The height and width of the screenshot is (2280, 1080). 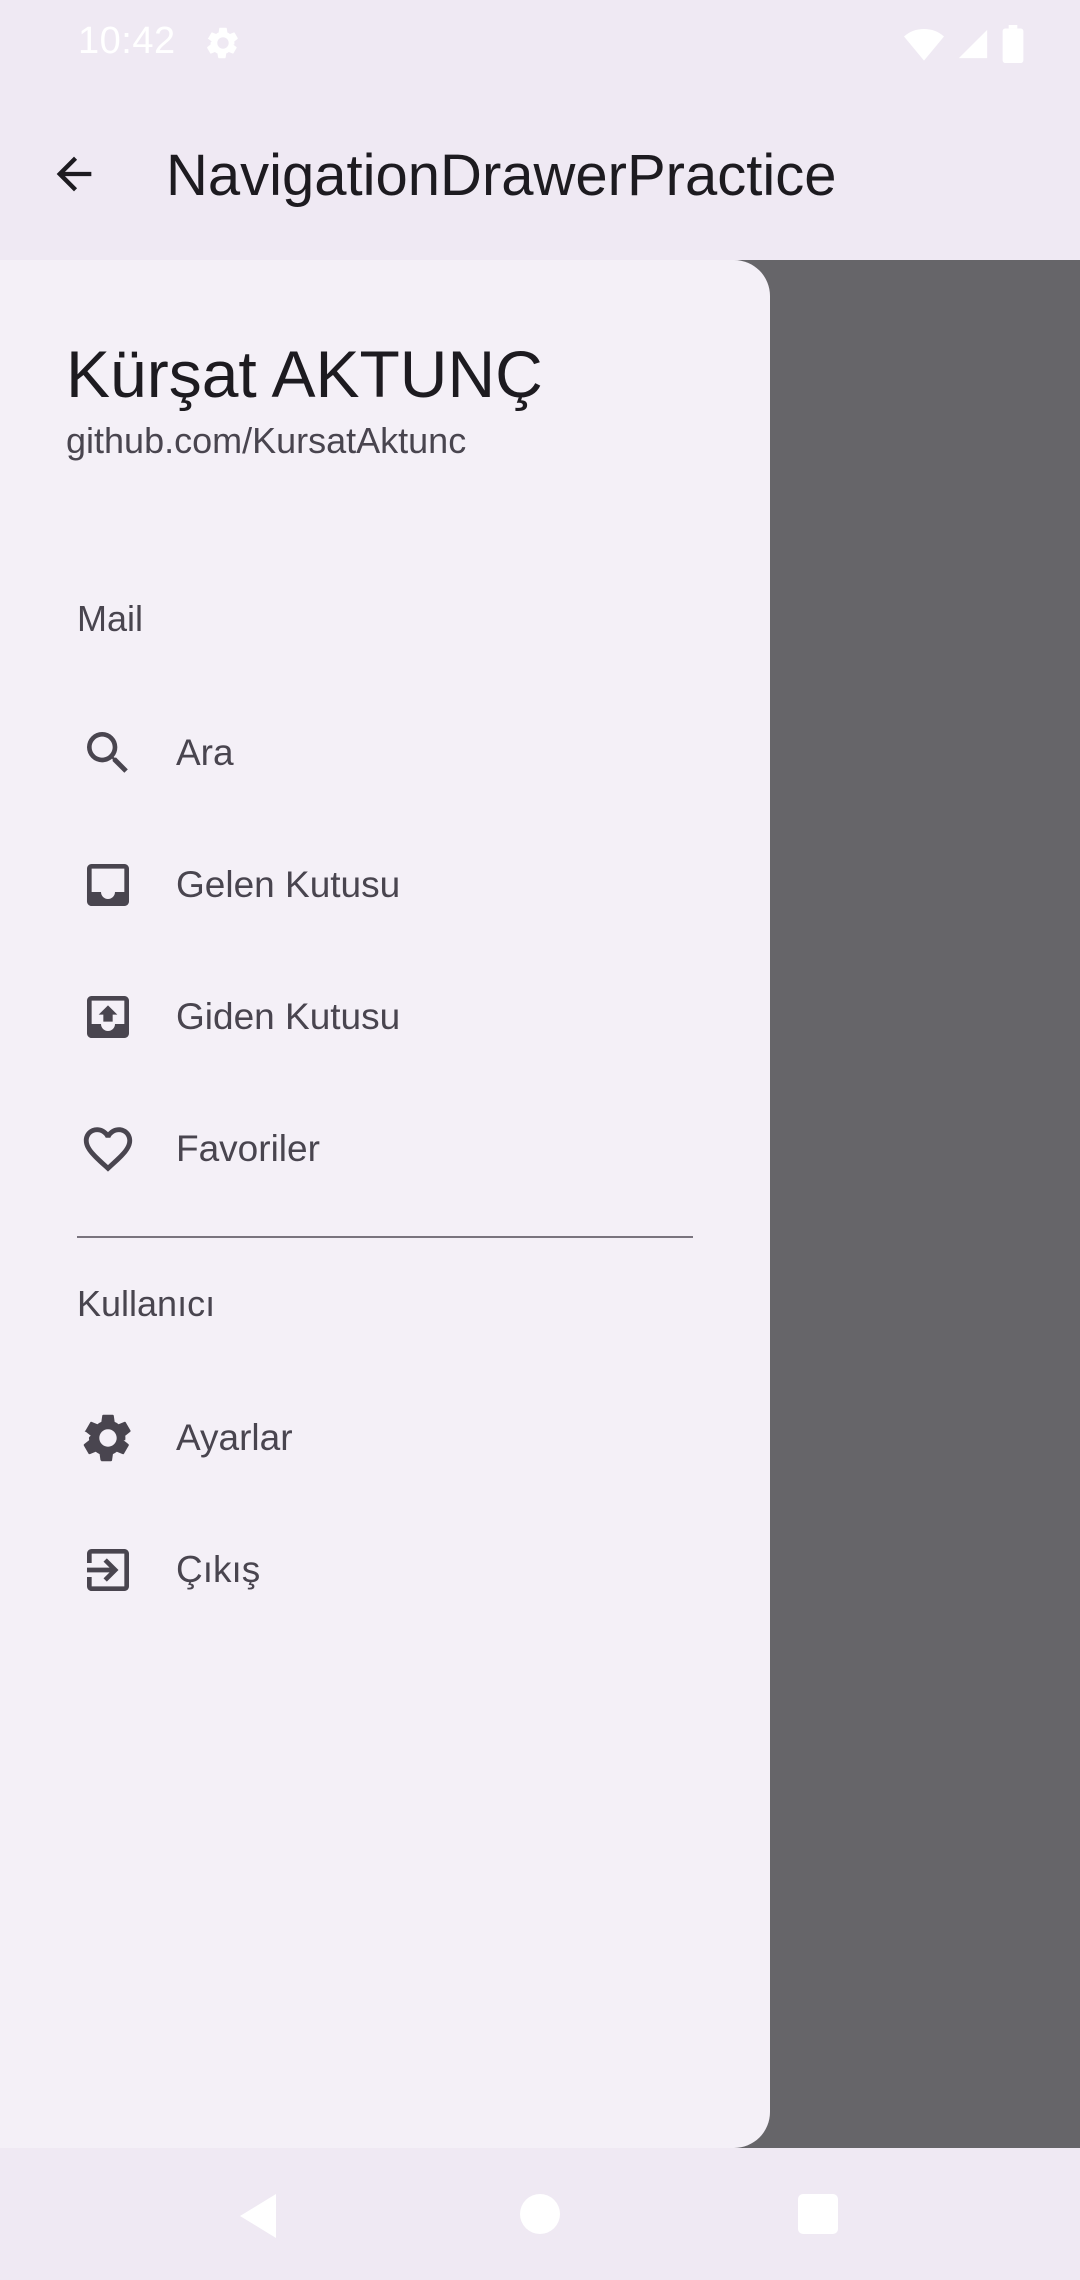 I want to click on drawer-item-label: Ara, so click(x=205, y=752).